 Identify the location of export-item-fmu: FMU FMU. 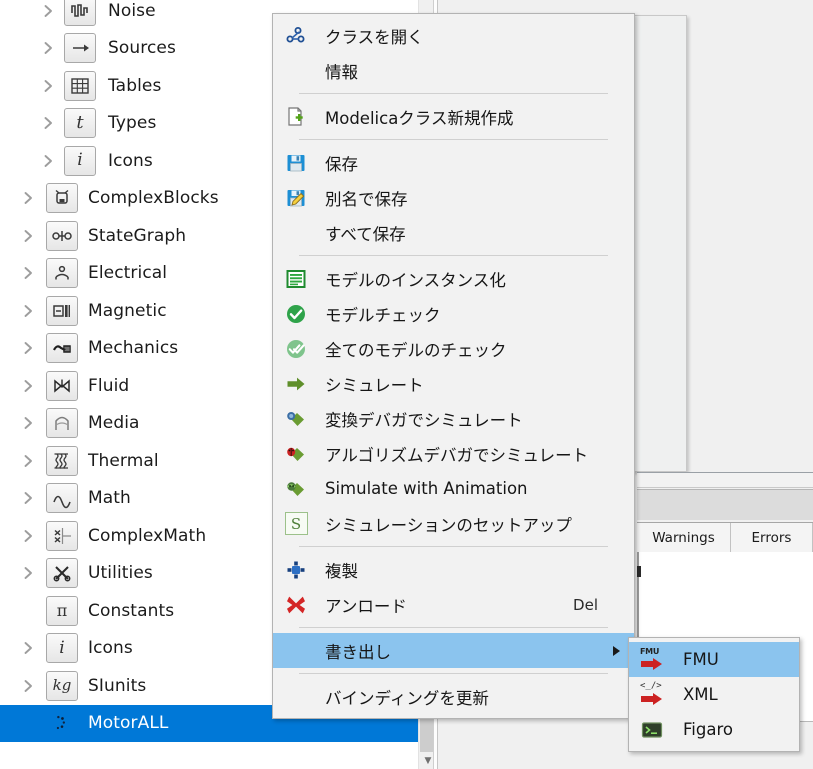
(714, 659).